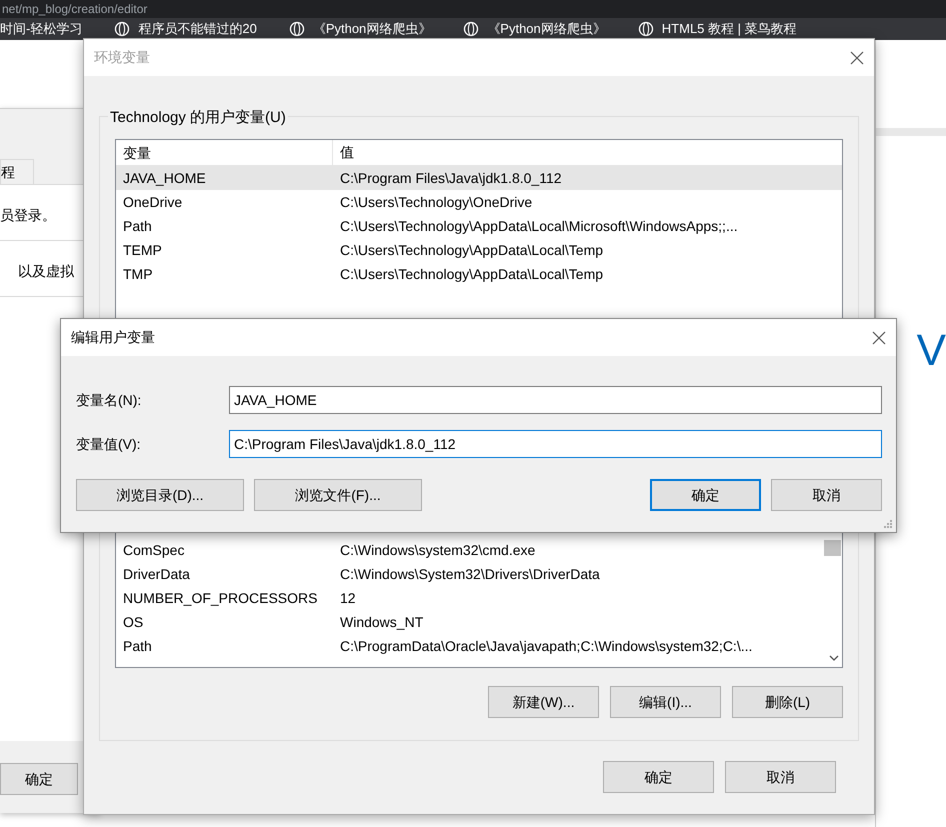  Describe the element at coordinates (931, 351) in the screenshot. I see `banner-text: V` at that location.